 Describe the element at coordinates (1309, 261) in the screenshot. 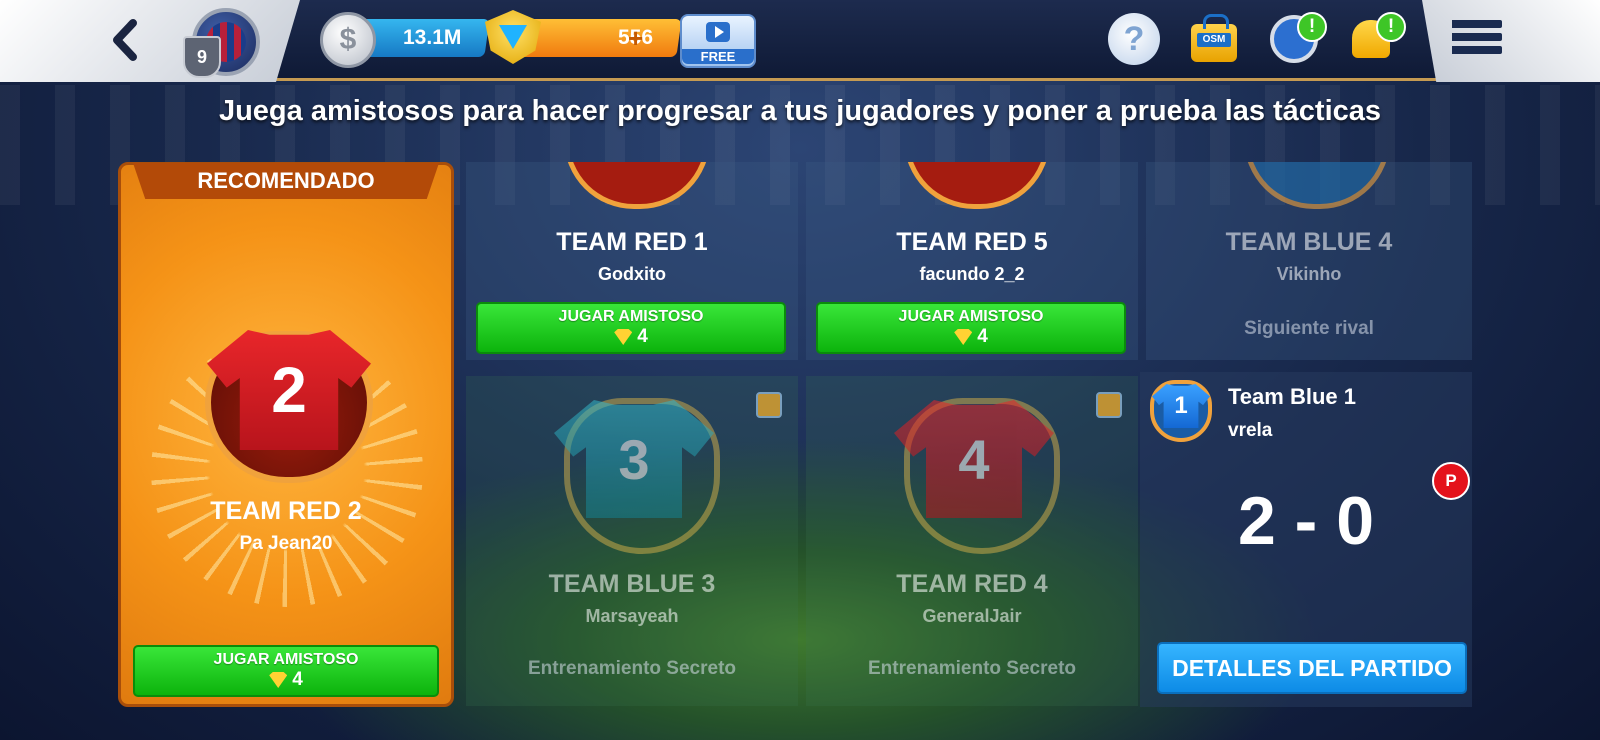

I see `opponent-card: TEAM BLUE 4 Vikinho Siguiente rival` at that location.